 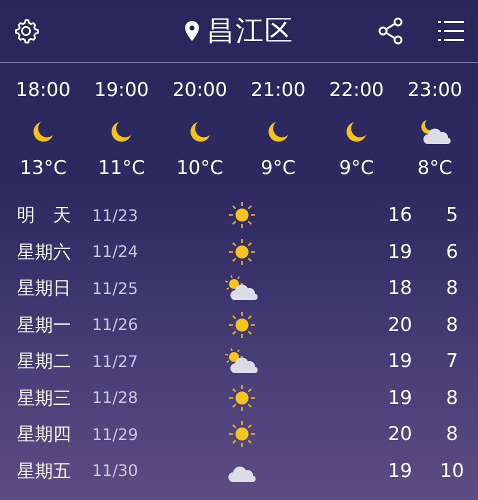 I want to click on day-date: 11/29, so click(x=116, y=434).